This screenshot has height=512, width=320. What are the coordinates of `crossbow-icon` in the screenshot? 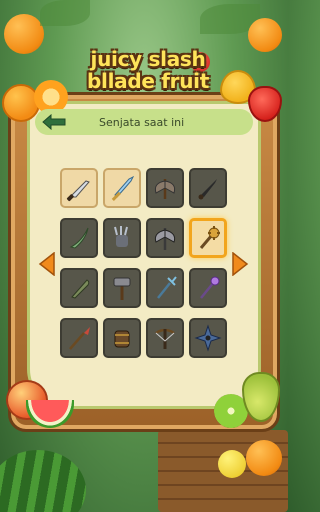 It's located at (165, 338).